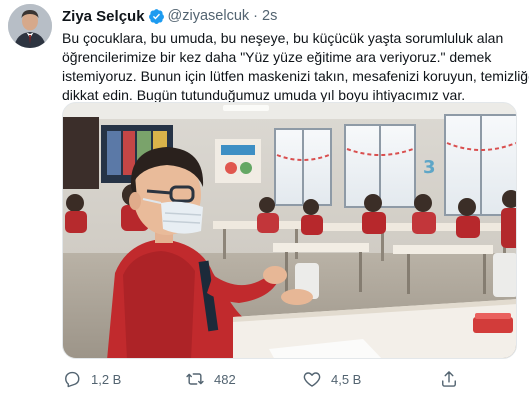  Describe the element at coordinates (312, 379) in the screenshot. I see `heart-icon` at that location.